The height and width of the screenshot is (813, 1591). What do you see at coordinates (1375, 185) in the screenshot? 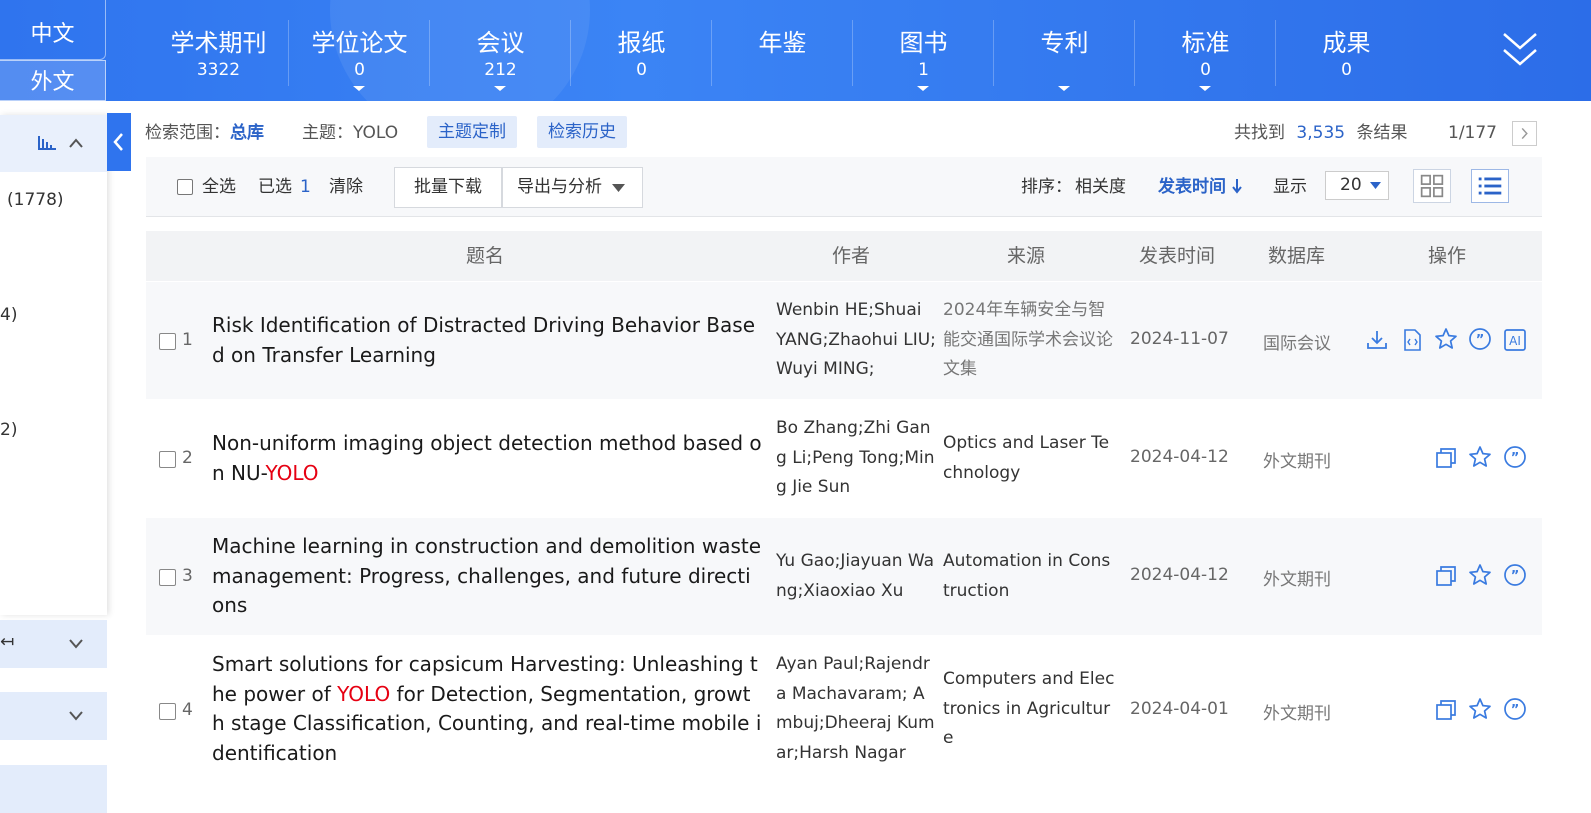
I see `caret-down-icon` at bounding box center [1375, 185].